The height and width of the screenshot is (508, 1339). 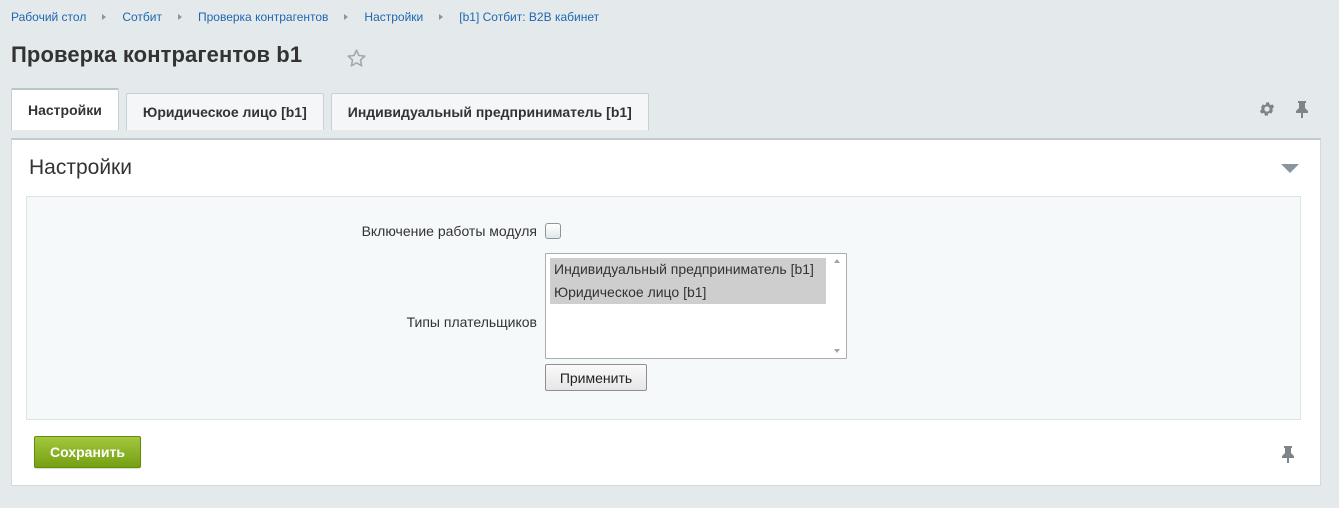 I want to click on breadcrumb-item-b2b-cabinet: [b1] Сотбит: B2B кабинет, so click(x=529, y=17).